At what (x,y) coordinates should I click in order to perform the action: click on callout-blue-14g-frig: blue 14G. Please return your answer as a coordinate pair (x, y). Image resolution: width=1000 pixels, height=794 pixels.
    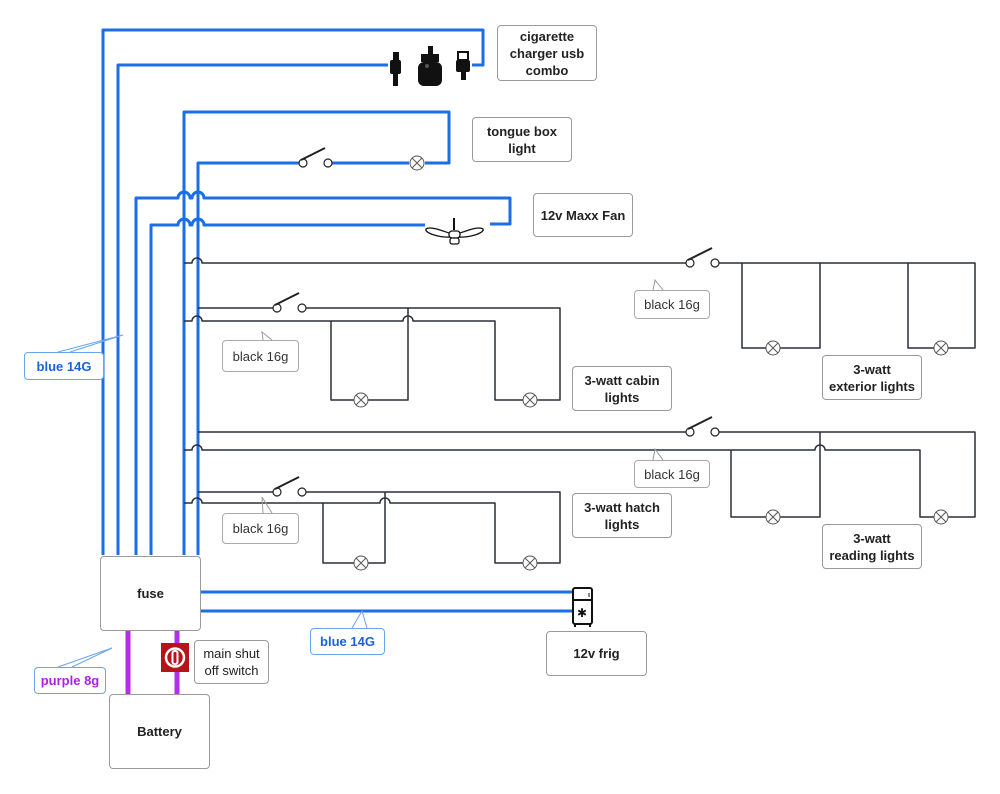
    Looking at the image, I should click on (347, 641).